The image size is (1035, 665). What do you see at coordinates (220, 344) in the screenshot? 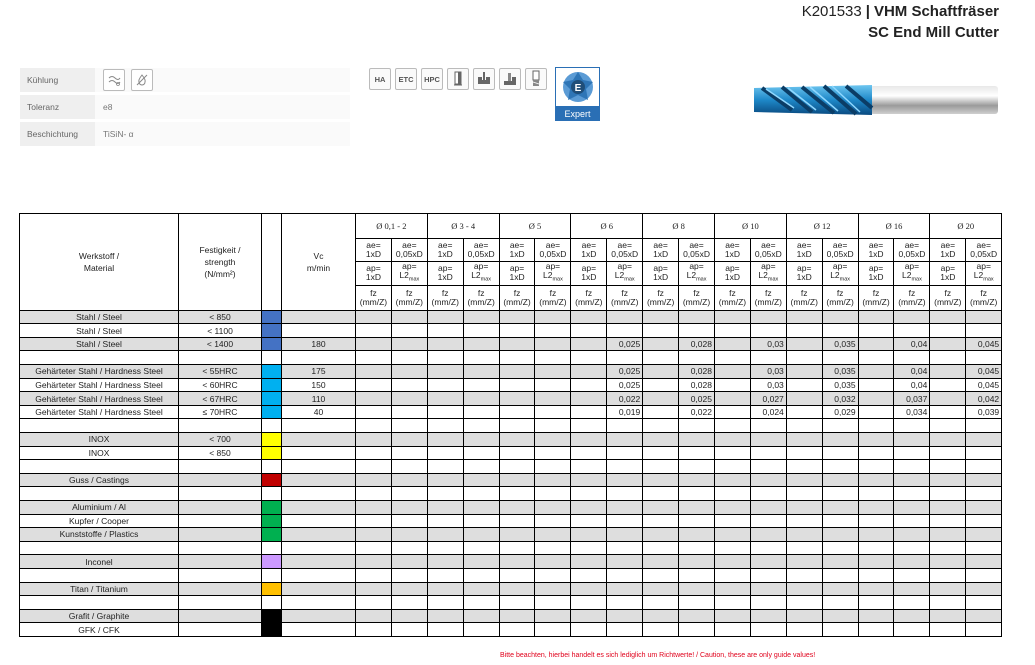
I see `strength-cell: < 1400` at bounding box center [220, 344].